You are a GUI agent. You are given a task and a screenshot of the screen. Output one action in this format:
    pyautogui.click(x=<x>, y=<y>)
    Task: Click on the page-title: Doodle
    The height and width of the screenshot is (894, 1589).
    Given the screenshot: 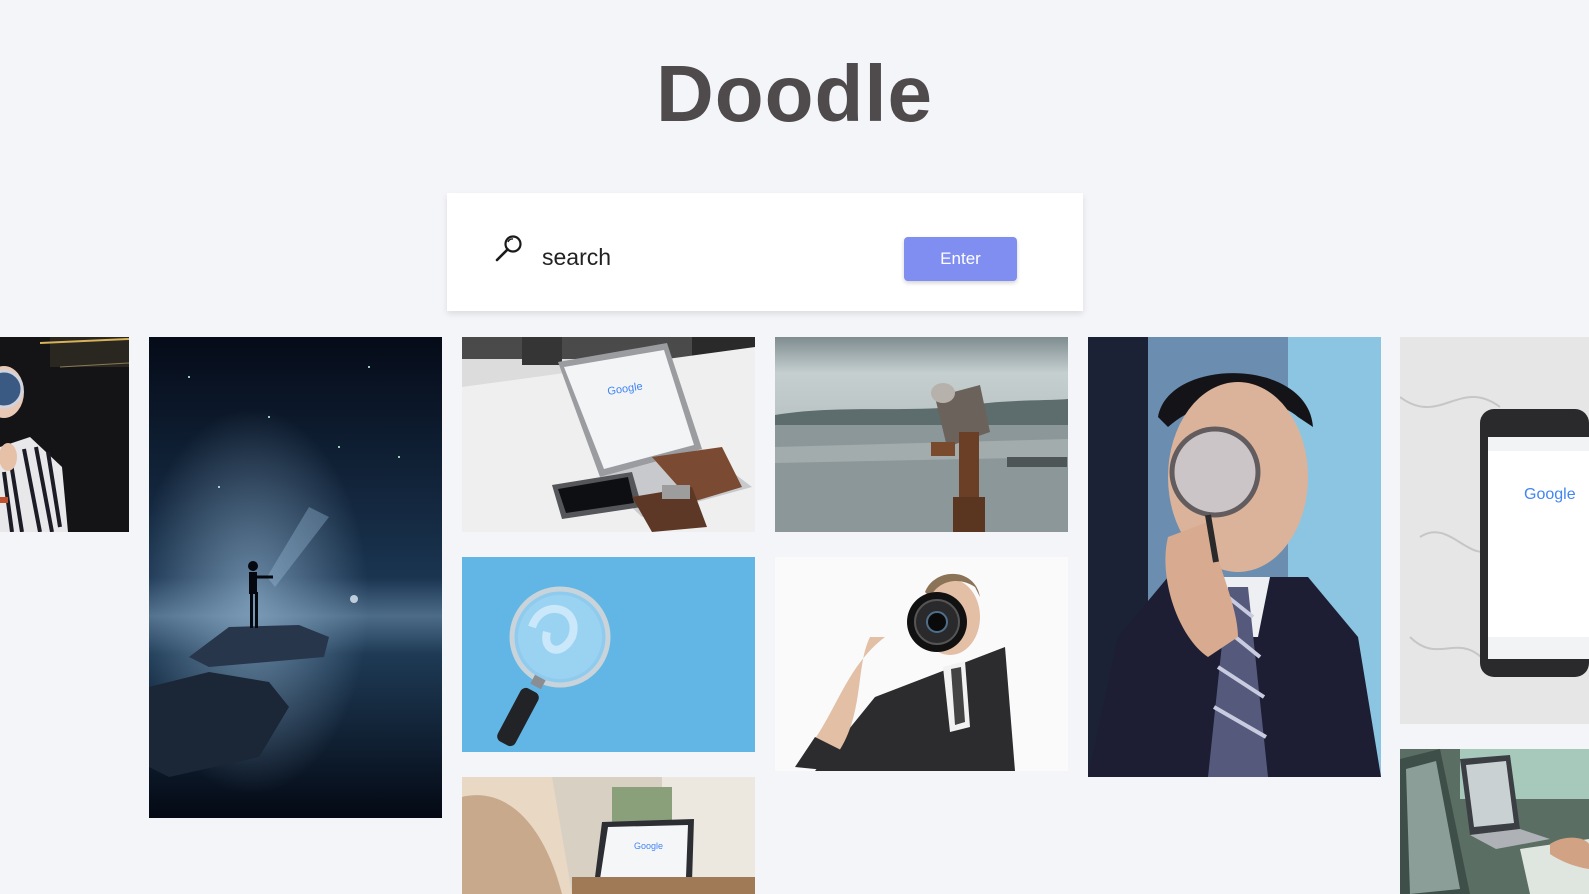 What is the action you would take?
    pyautogui.click(x=794, y=93)
    